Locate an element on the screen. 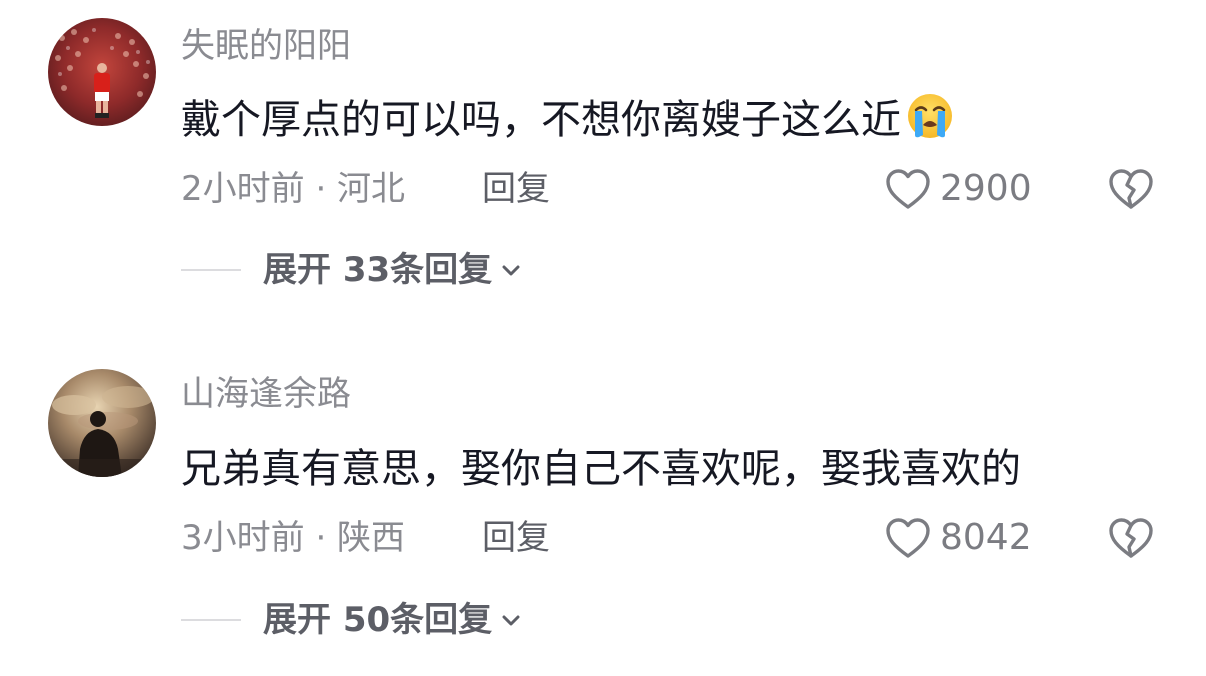  expand-replies-button: 展开 50条回复 is located at coordinates (393, 620).